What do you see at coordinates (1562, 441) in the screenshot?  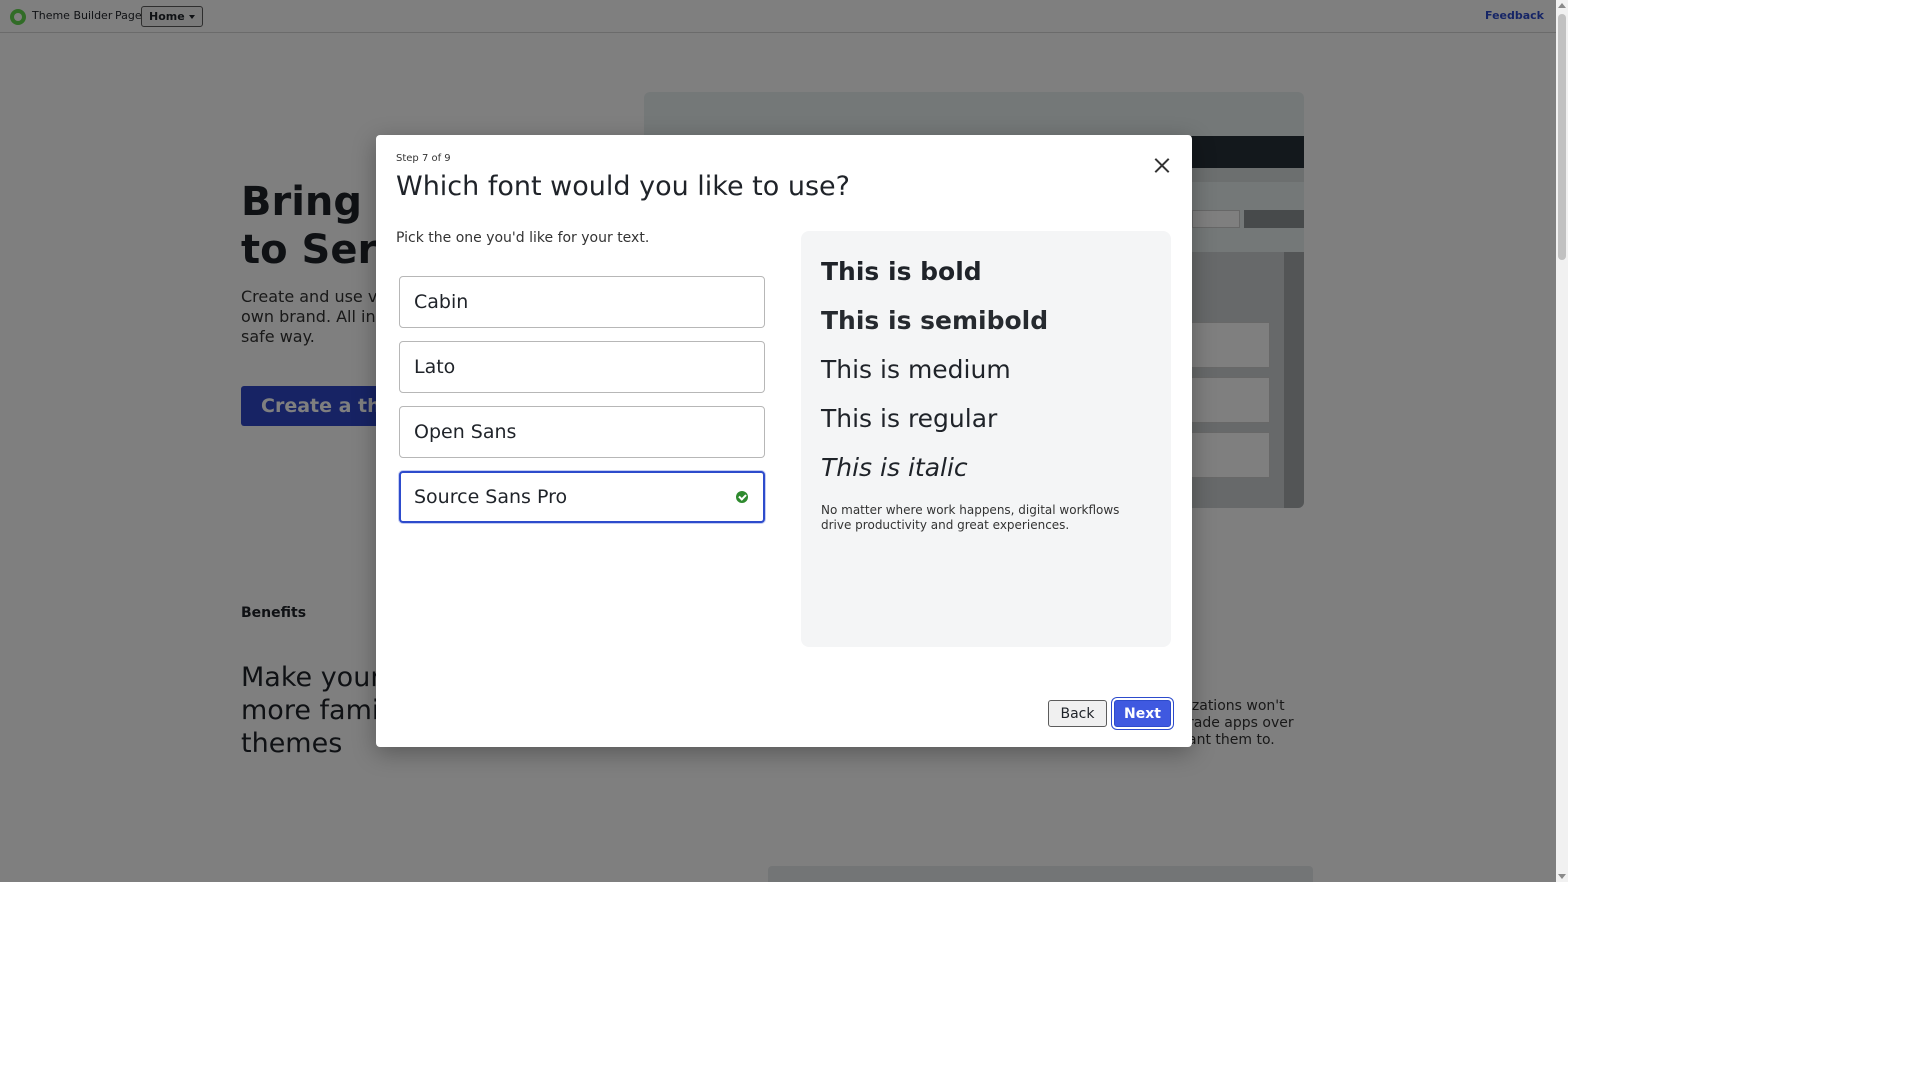 I see `page-scrollbar` at bounding box center [1562, 441].